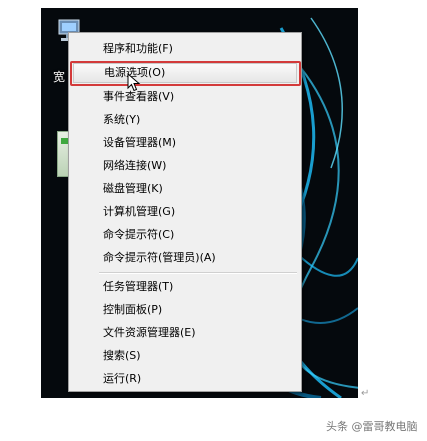  What do you see at coordinates (185, 310) in the screenshot?
I see `menu-item-control-panel: 控制面板(P)` at bounding box center [185, 310].